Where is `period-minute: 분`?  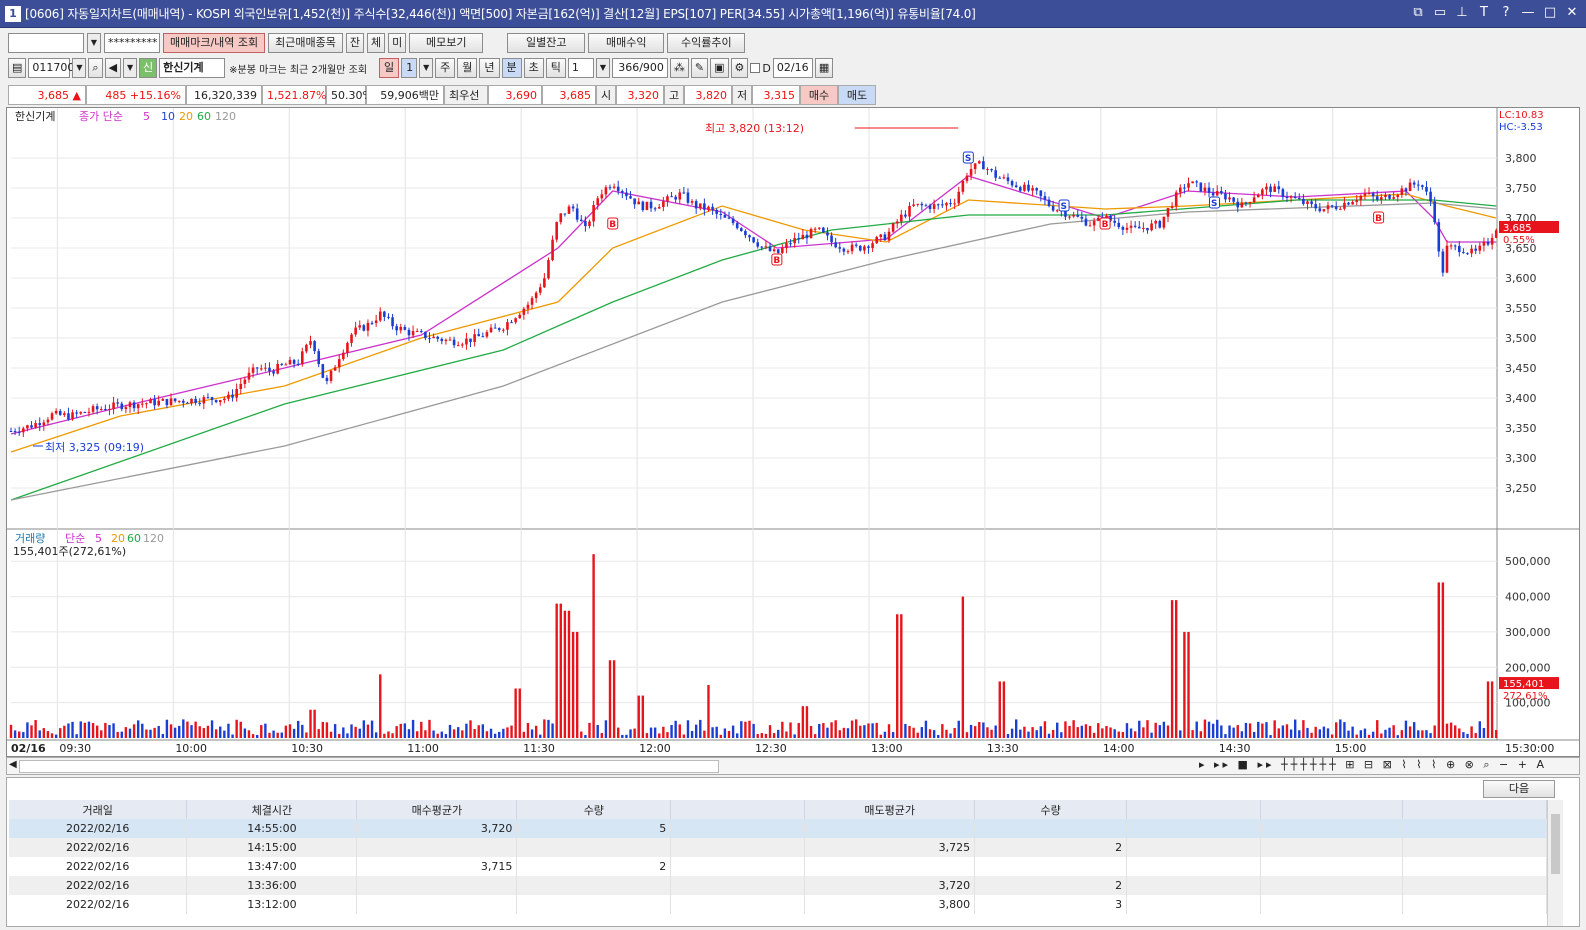 period-minute: 분 is located at coordinates (511, 68).